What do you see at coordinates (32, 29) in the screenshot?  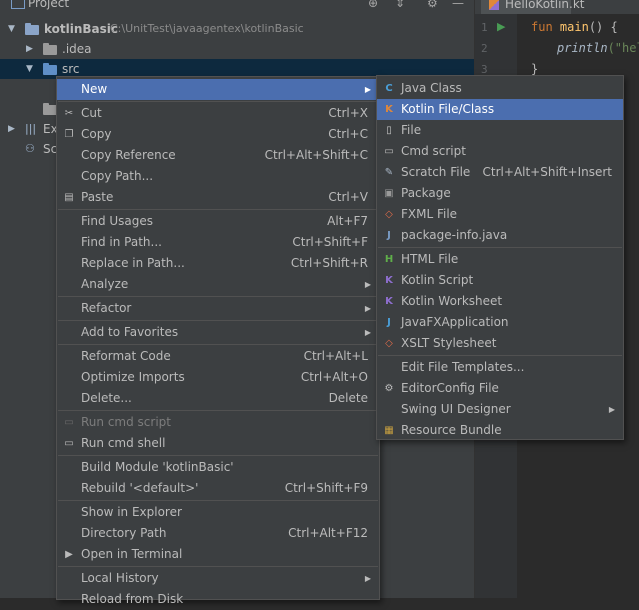 I see `module-folder-icon` at bounding box center [32, 29].